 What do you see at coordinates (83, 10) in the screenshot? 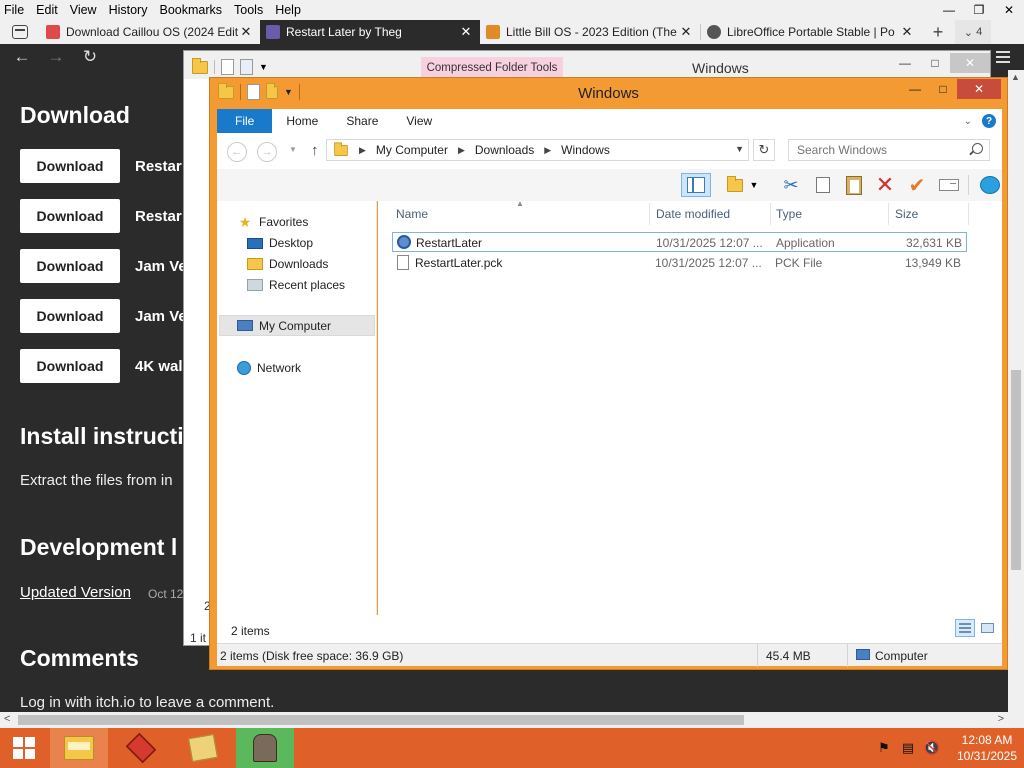
I see `menu-view: View` at bounding box center [83, 10].